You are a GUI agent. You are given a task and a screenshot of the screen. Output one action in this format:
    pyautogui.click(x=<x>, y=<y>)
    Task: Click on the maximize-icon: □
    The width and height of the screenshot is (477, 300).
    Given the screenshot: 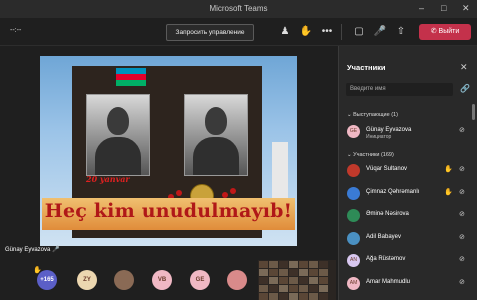 What is the action you would take?
    pyautogui.click(x=443, y=8)
    